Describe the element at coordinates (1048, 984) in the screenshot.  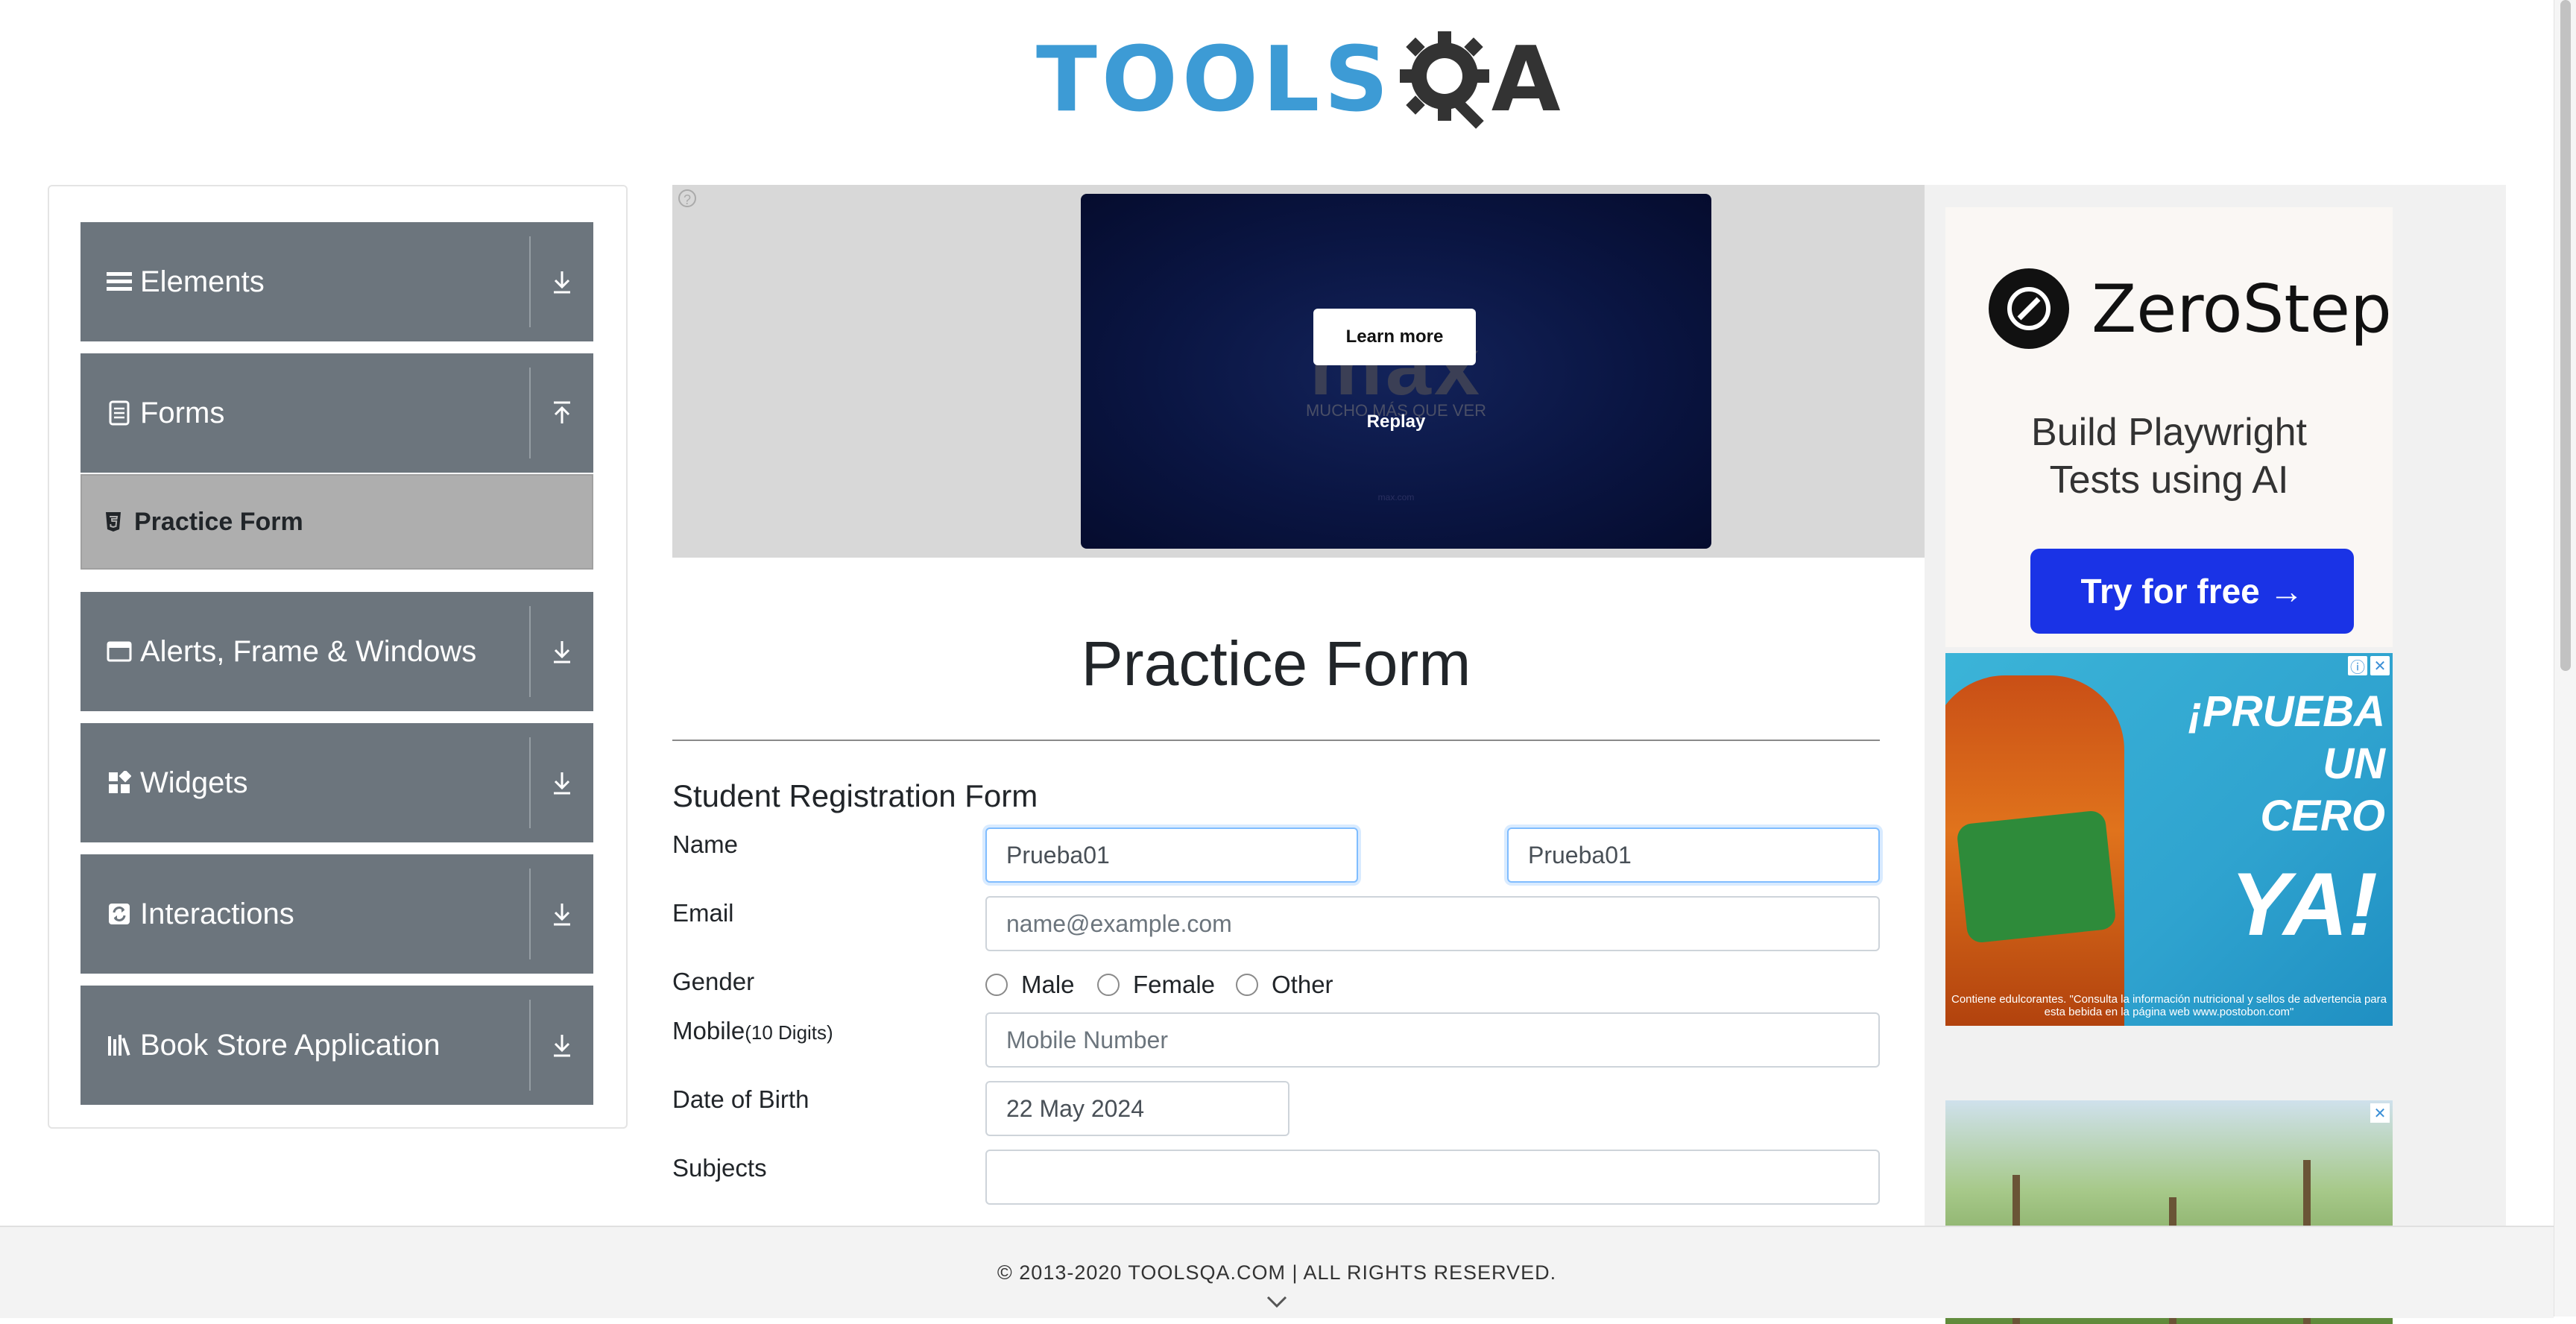
I see `radio-label: Male` at that location.